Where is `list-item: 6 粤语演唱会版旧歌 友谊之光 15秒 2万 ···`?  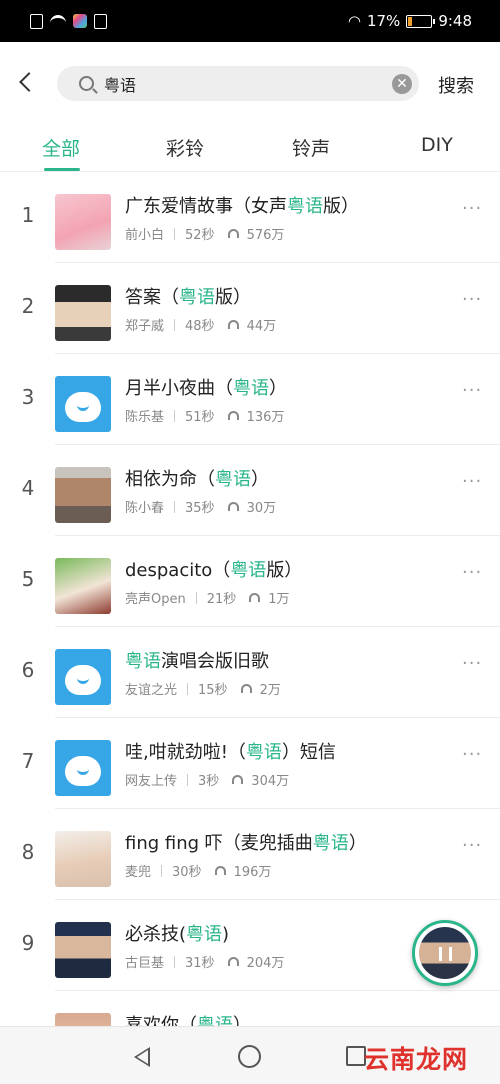
list-item: 6 粤语演唱会版旧歌 友谊之光 15秒 2万 ··· is located at coordinates (250, 672).